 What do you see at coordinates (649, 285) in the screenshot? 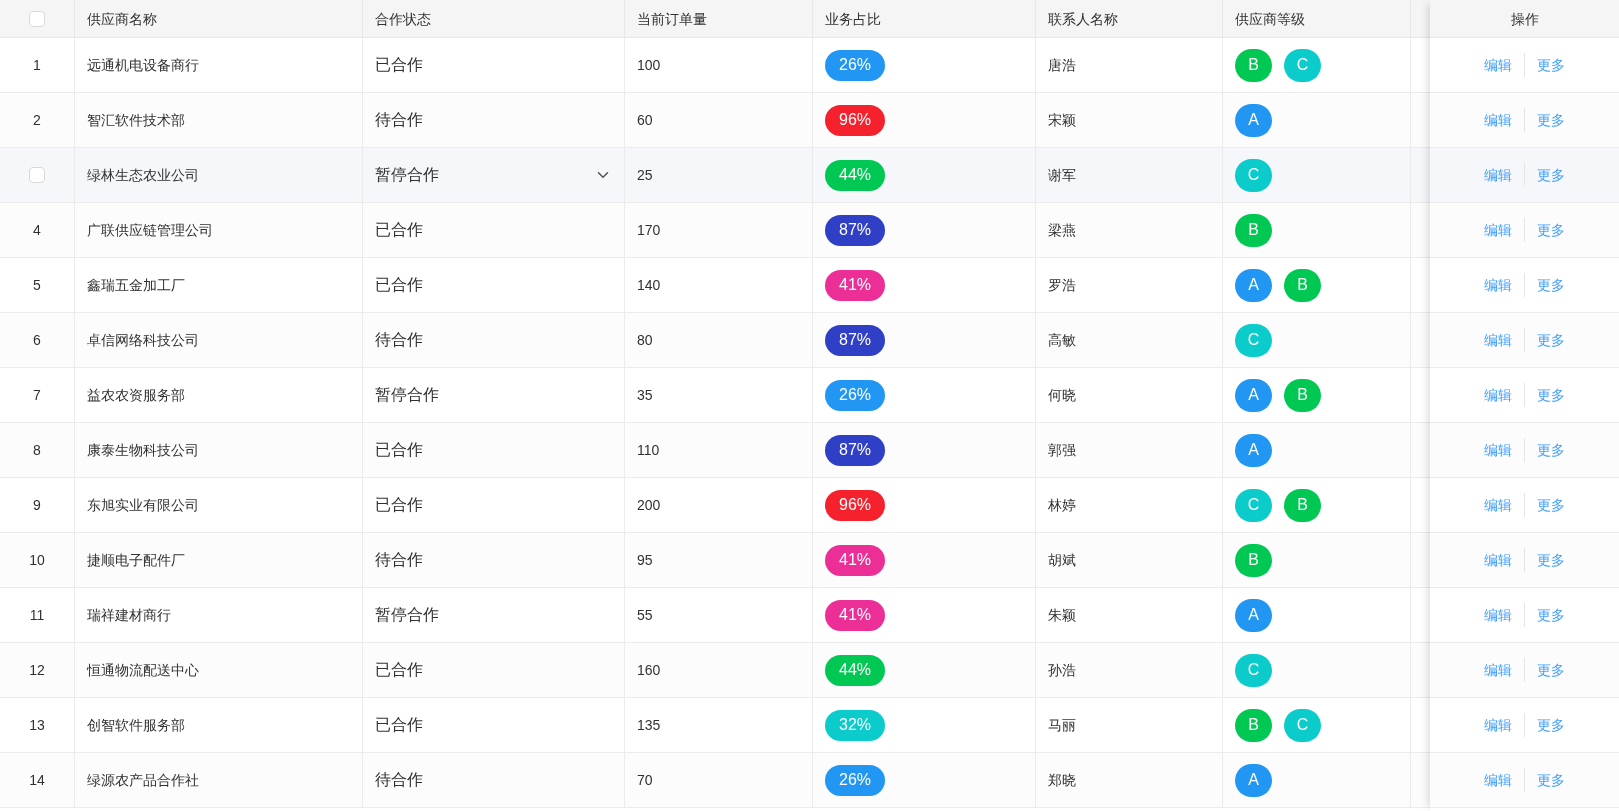
I see `order-count: 140` at bounding box center [649, 285].